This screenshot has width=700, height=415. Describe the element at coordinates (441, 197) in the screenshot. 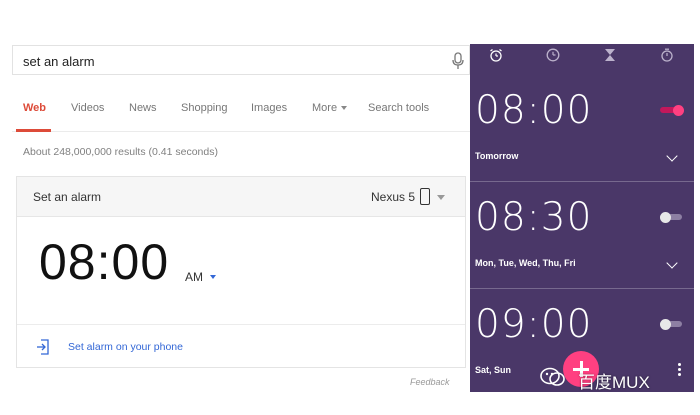

I see `device-dropdown-caret-icon` at that location.